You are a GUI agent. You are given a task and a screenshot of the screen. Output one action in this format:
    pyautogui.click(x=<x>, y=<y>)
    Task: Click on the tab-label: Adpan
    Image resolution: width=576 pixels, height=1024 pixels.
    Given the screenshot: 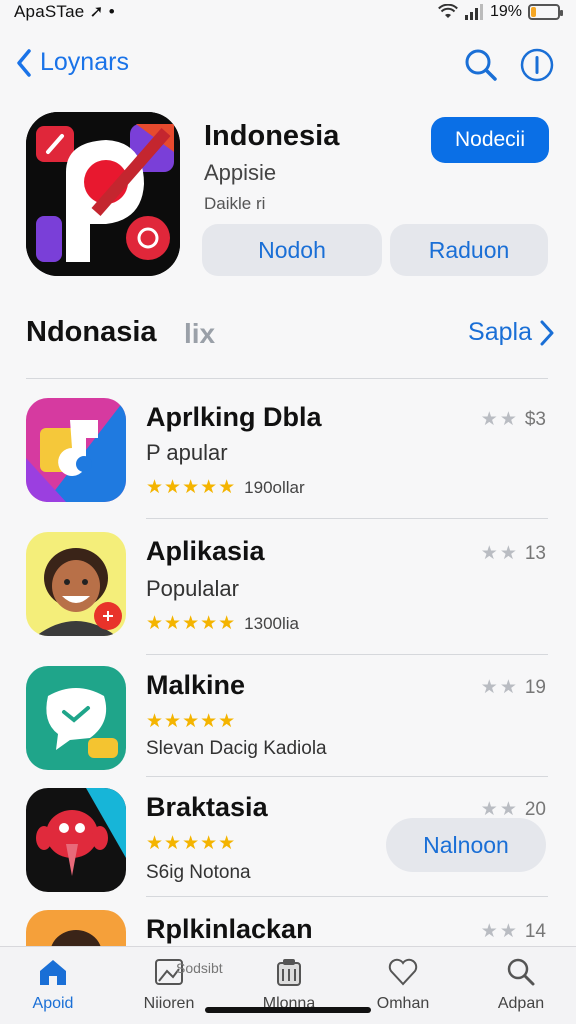 What is the action you would take?
    pyautogui.click(x=521, y=1003)
    